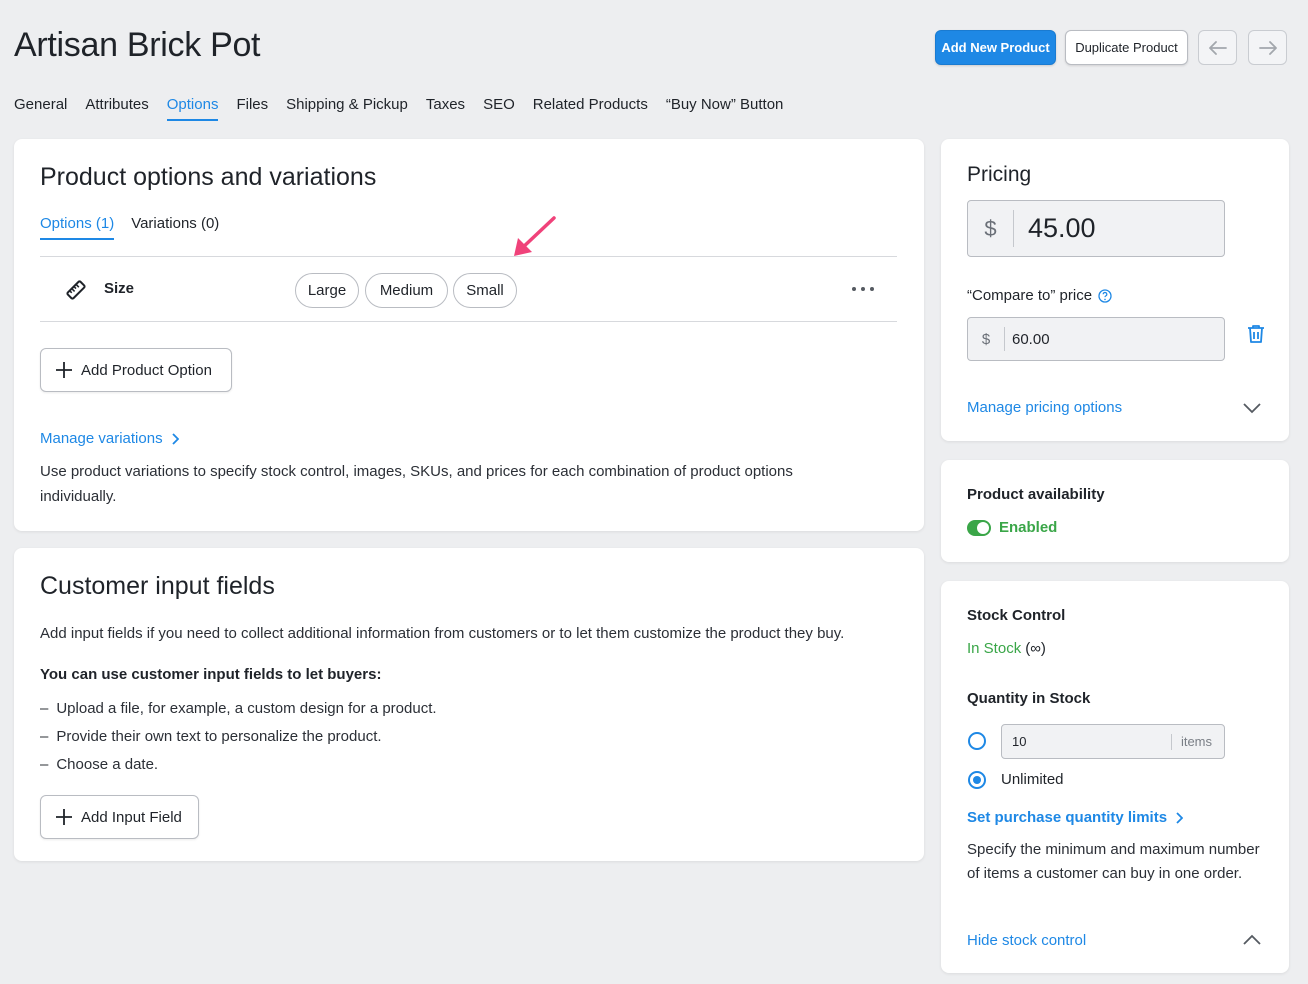  I want to click on add-product-option-label: Add Product Option, so click(146, 370).